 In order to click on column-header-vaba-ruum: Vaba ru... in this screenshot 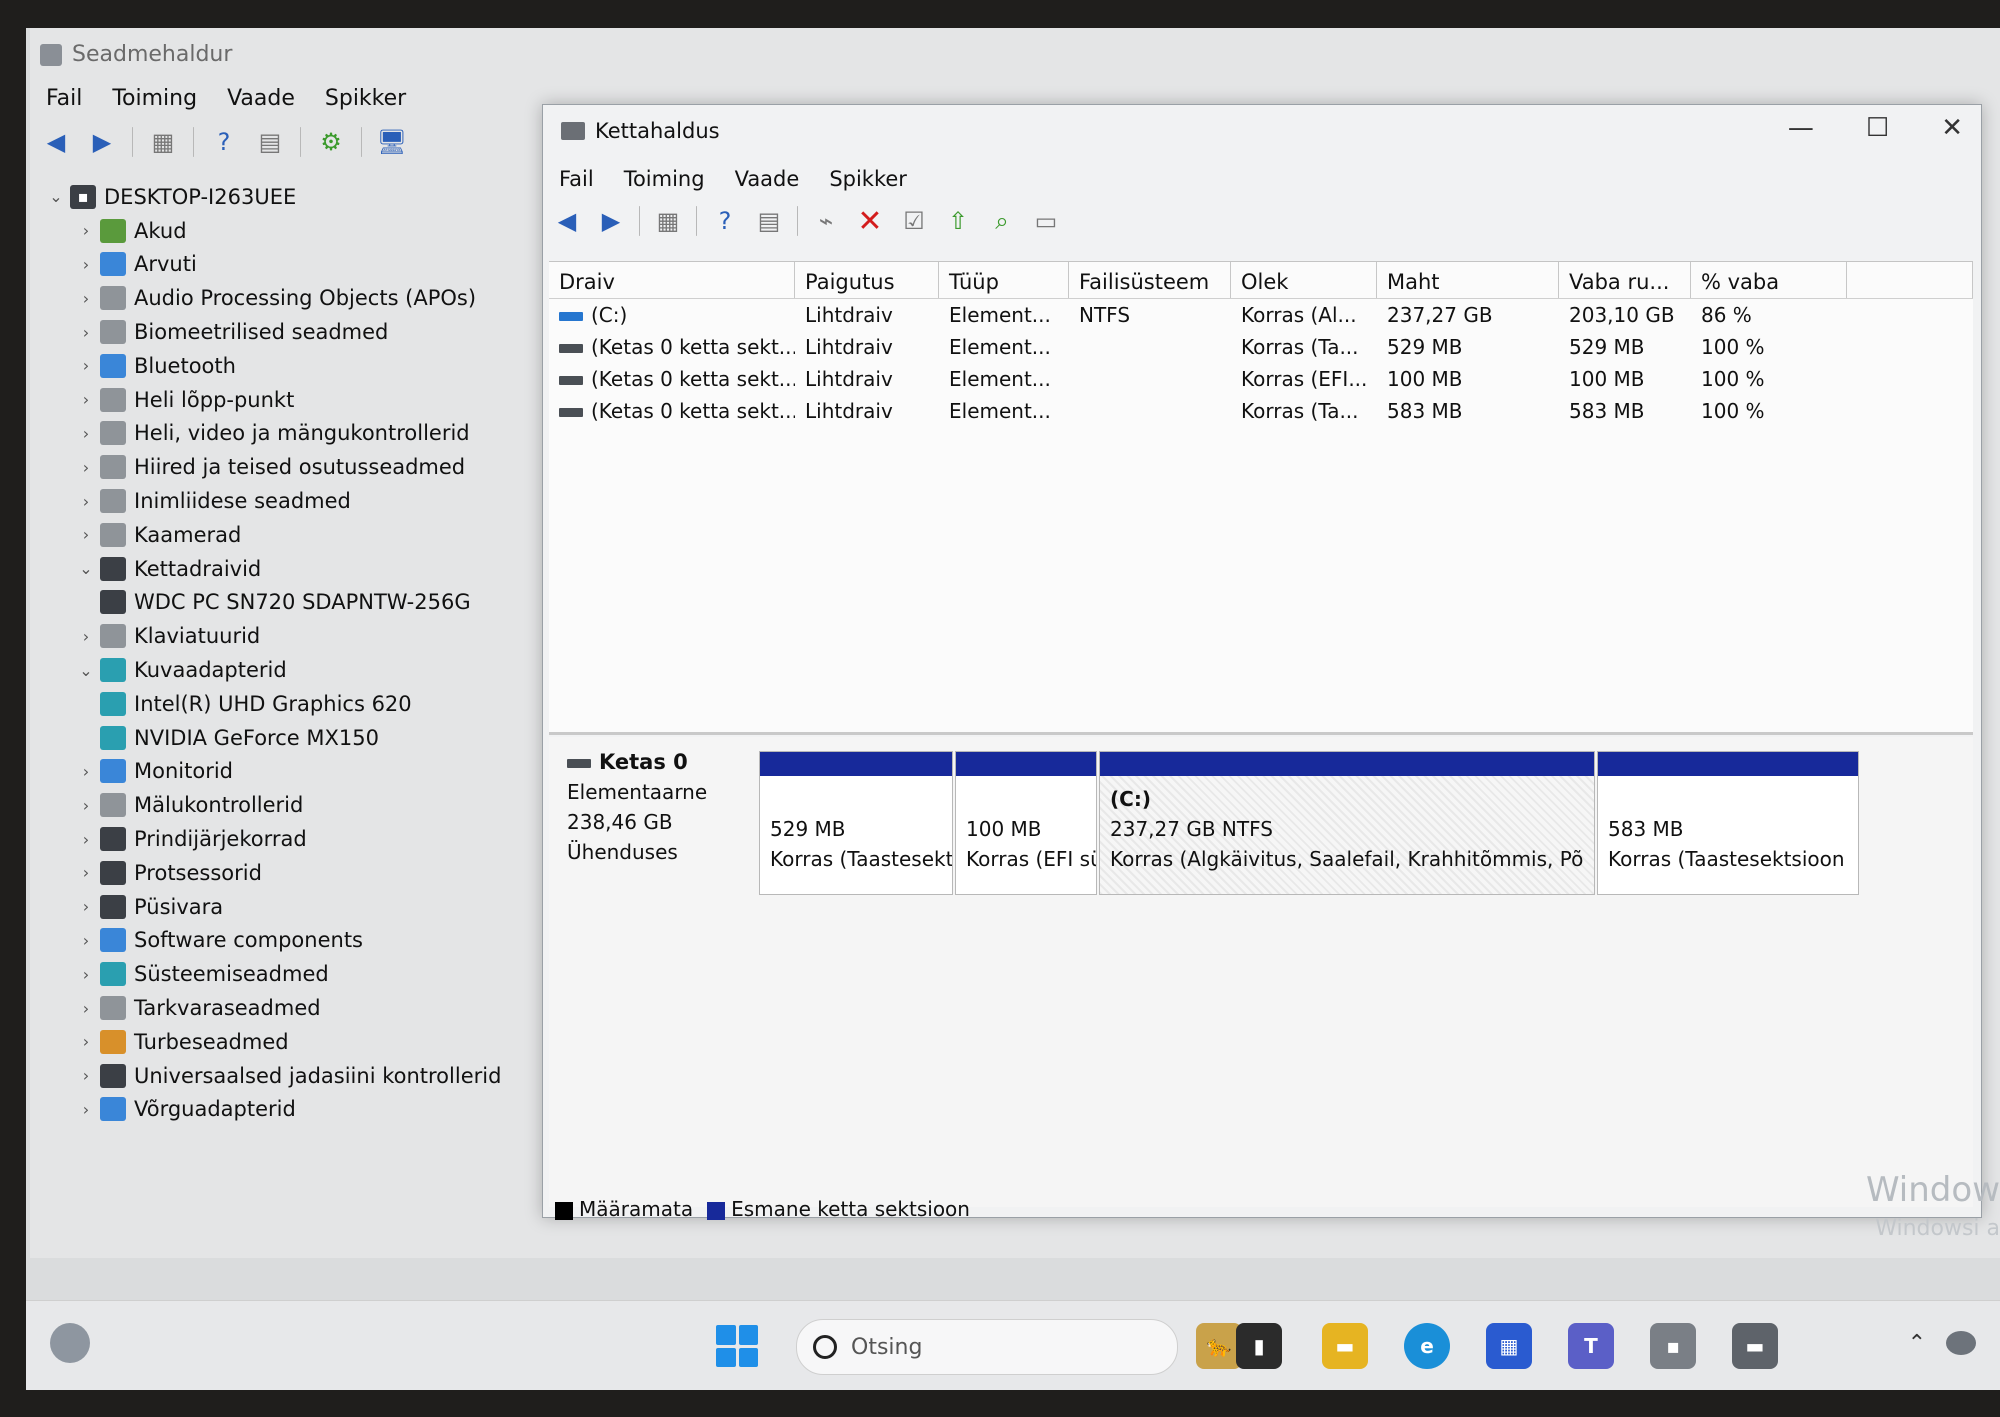, I will do `click(1625, 280)`.